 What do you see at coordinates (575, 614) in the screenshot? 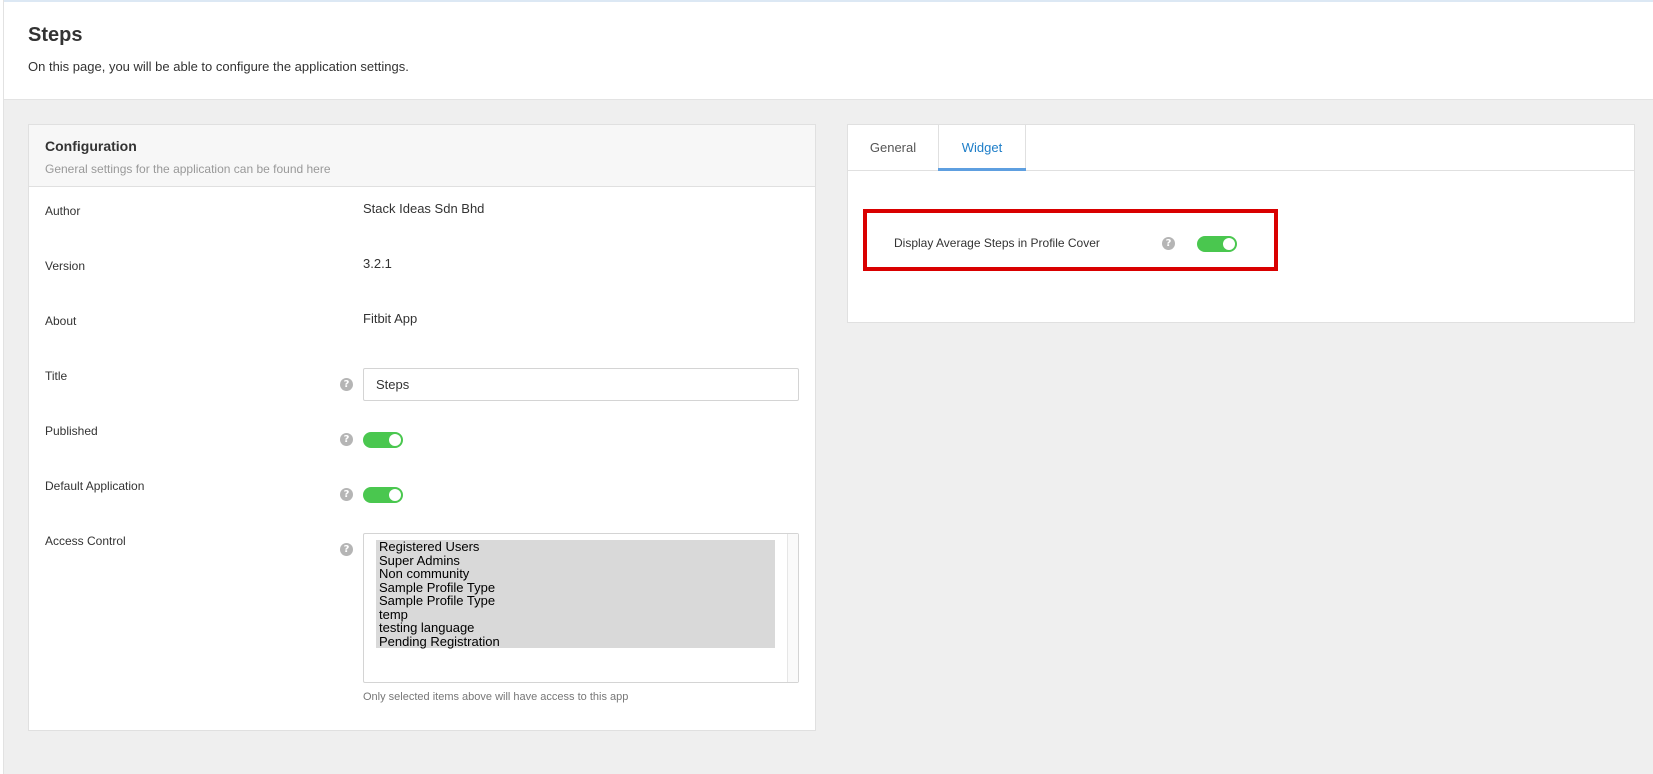
I see `access-control-option: temp` at bounding box center [575, 614].